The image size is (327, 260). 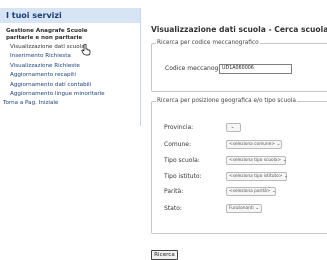 What do you see at coordinates (70, 94) in the screenshot?
I see `sidebar-item-aggiornamento-lingue-minoritarie: Aggiornamento lingue minoritarie` at bounding box center [70, 94].